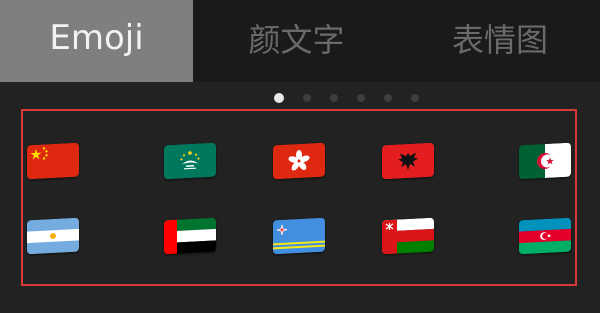 The height and width of the screenshot is (313, 600). I want to click on flag-united-arab-emirates-icon, so click(190, 236).